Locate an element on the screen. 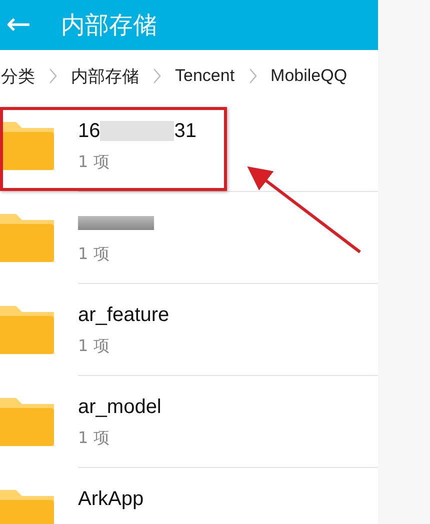  folder-name: ar_model is located at coordinates (120, 407).